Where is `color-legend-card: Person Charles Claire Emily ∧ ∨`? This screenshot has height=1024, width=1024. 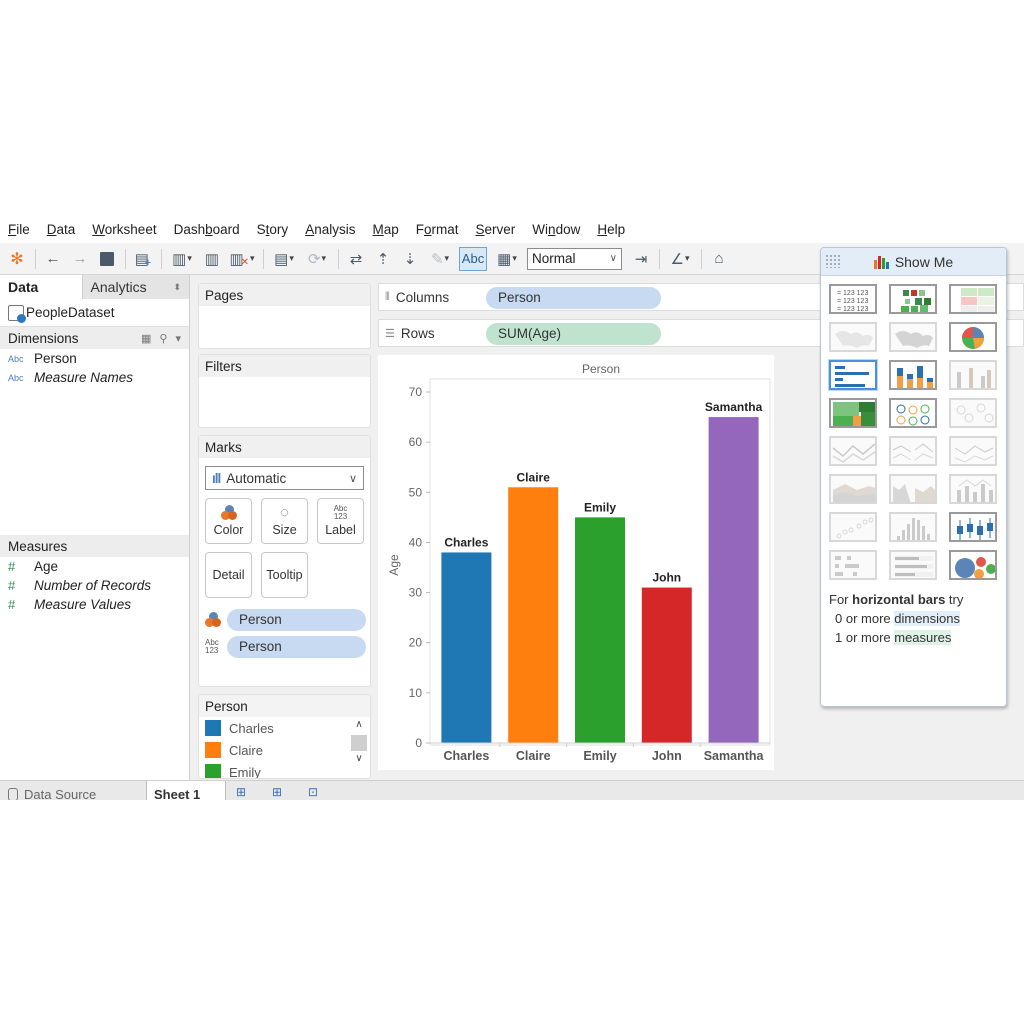 color-legend-card: Person Charles Claire Emily ∧ ∨ is located at coordinates (284, 736).